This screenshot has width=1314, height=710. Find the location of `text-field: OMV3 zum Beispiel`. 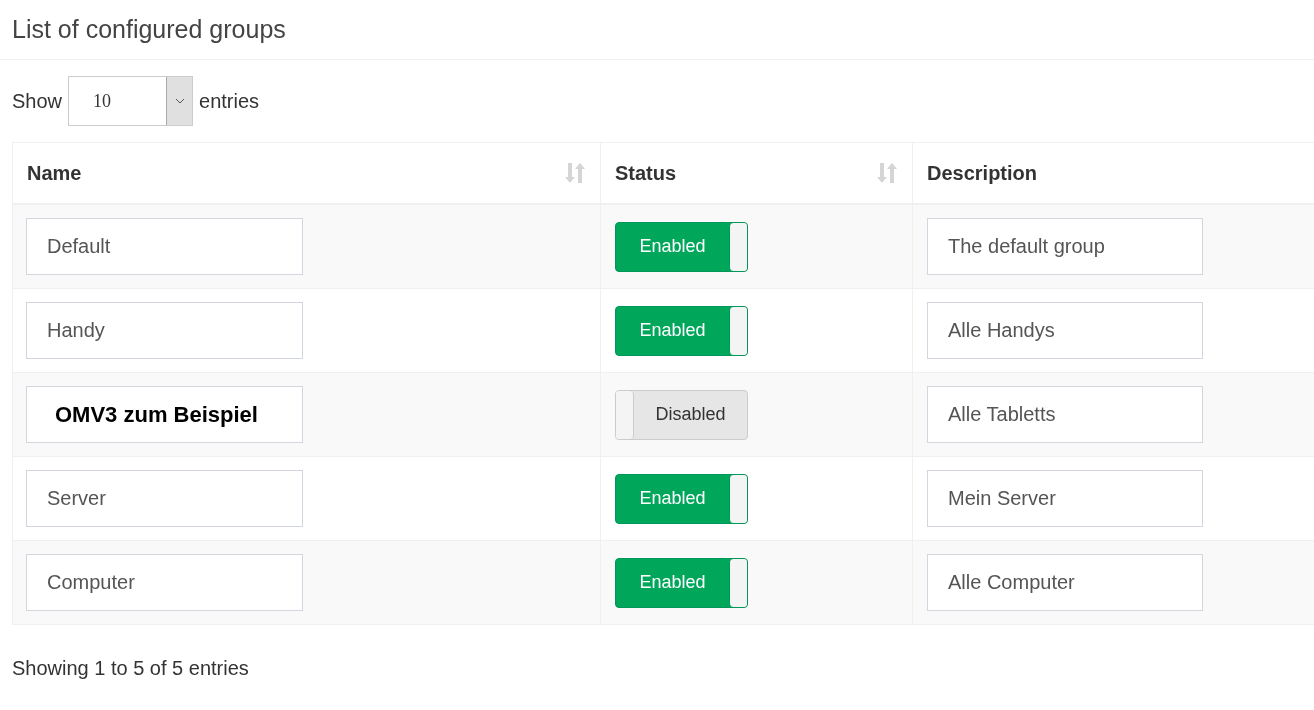

text-field: OMV3 zum Beispiel is located at coordinates (164, 414).